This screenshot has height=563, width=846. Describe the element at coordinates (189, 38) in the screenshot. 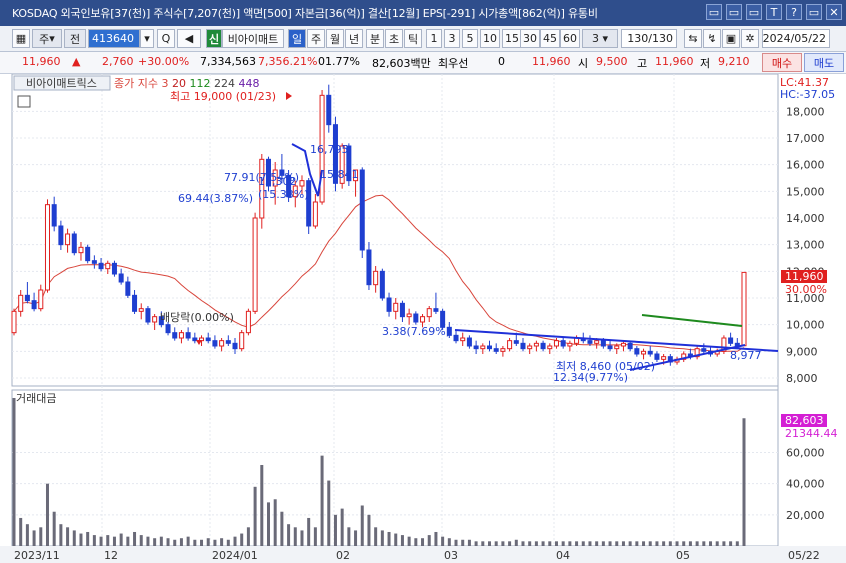

I see `speaker-icon: ◀` at that location.